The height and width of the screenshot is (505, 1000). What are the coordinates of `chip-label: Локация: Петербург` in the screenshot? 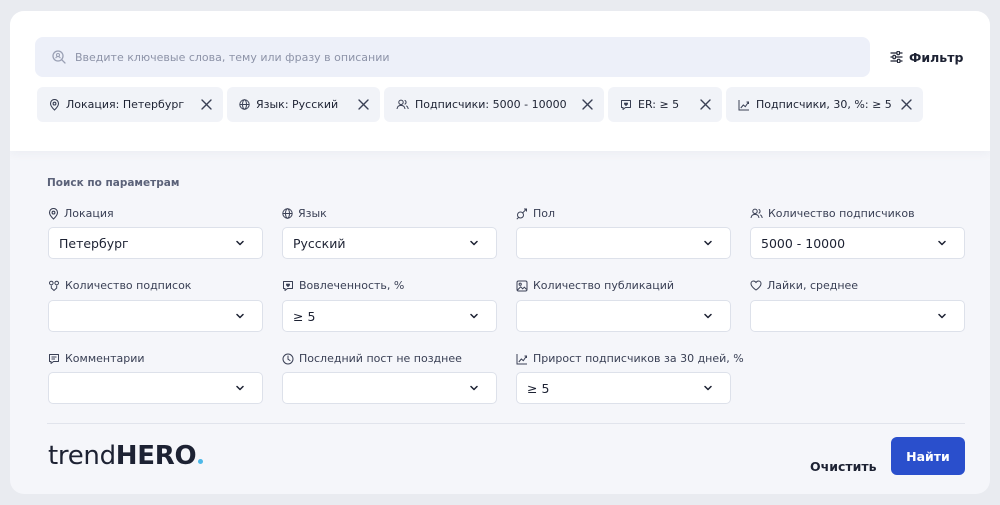 It's located at (125, 104).